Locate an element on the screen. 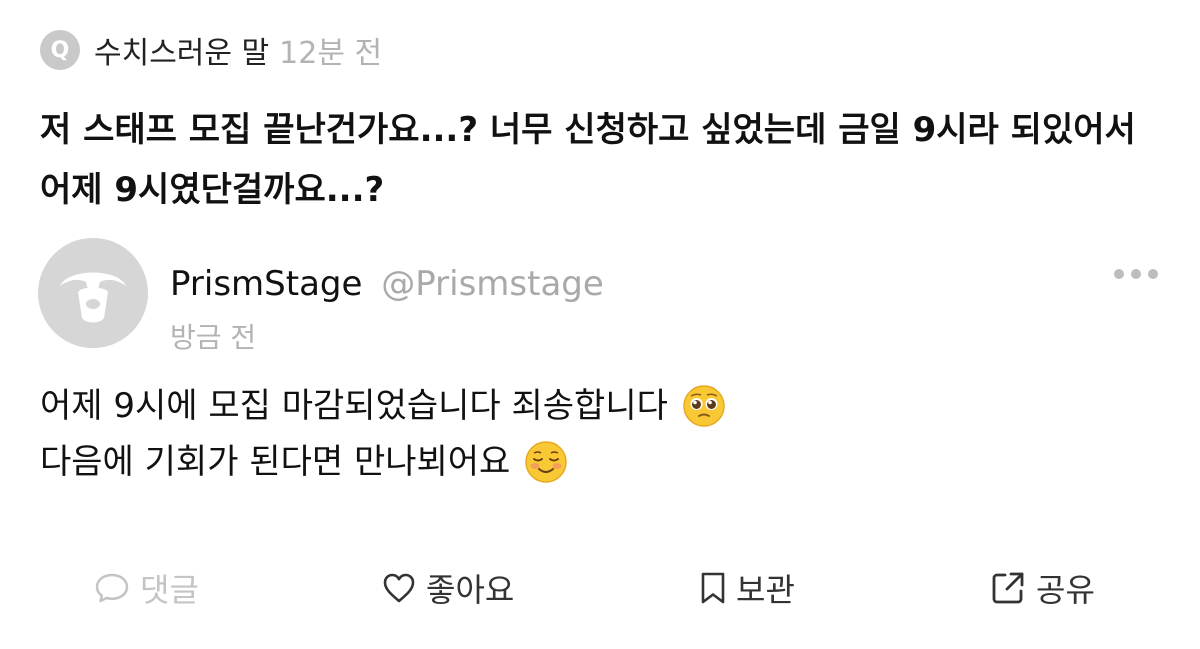 The width and height of the screenshot is (1200, 649). question-time: 12분 전 is located at coordinates (331, 53).